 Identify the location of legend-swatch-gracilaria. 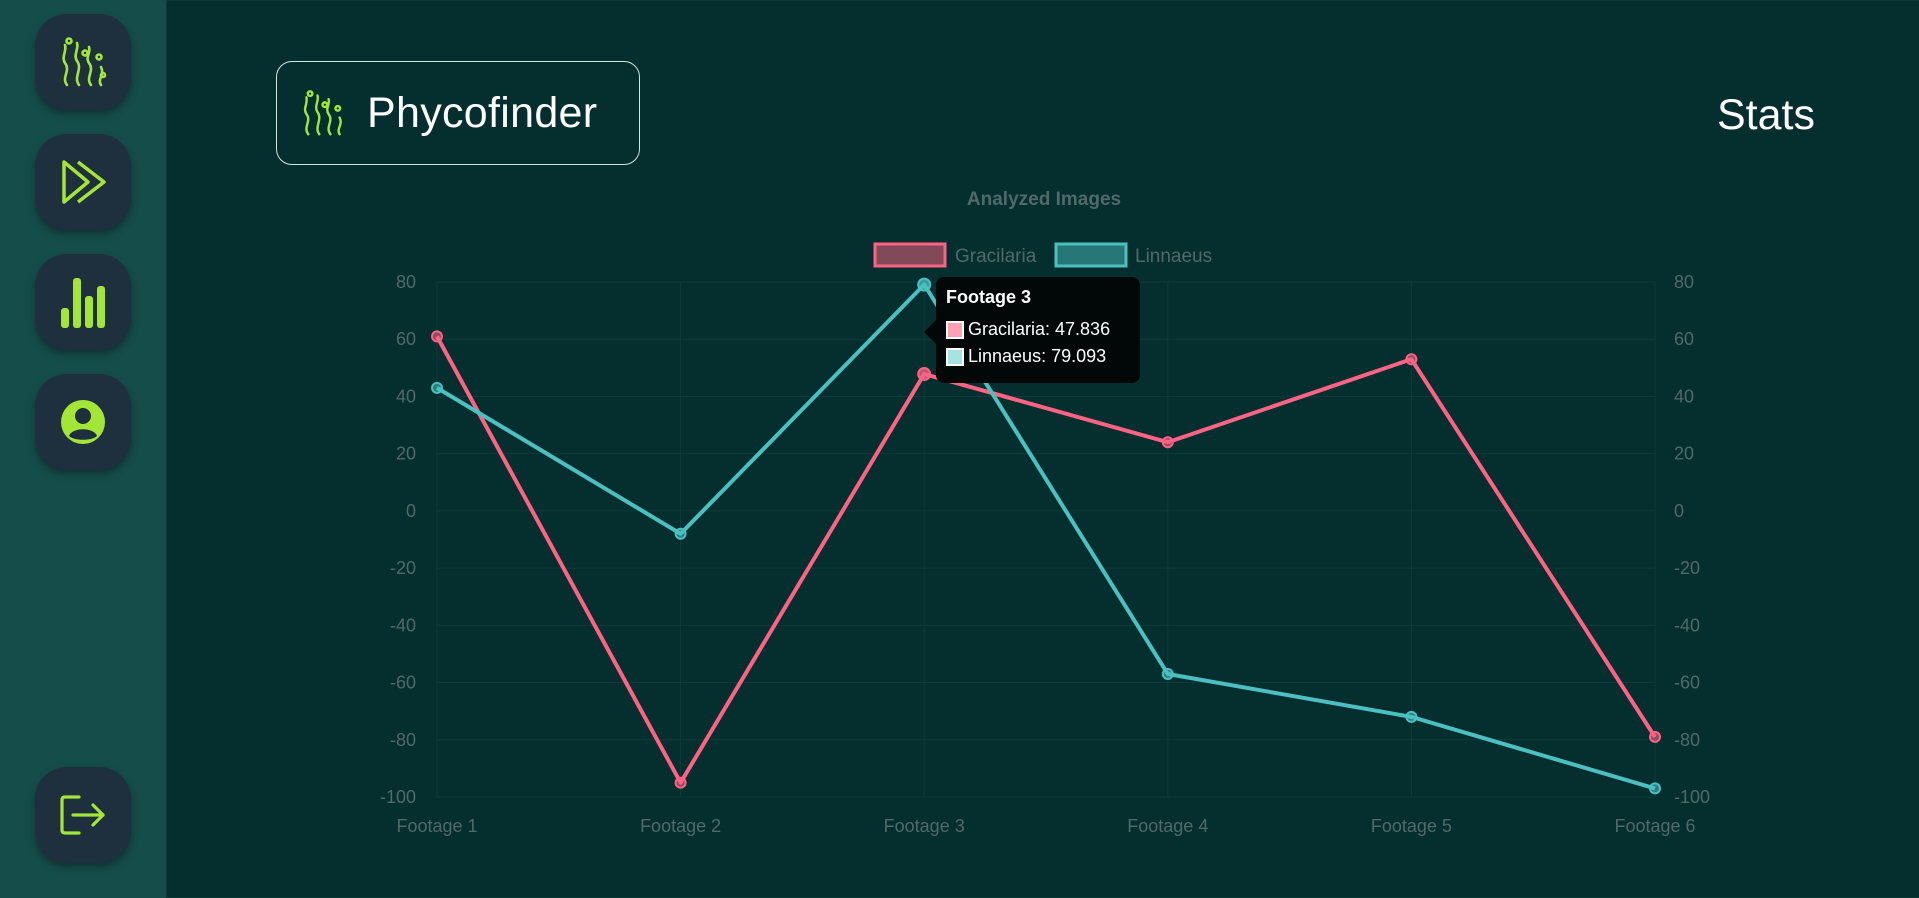
(910, 255).